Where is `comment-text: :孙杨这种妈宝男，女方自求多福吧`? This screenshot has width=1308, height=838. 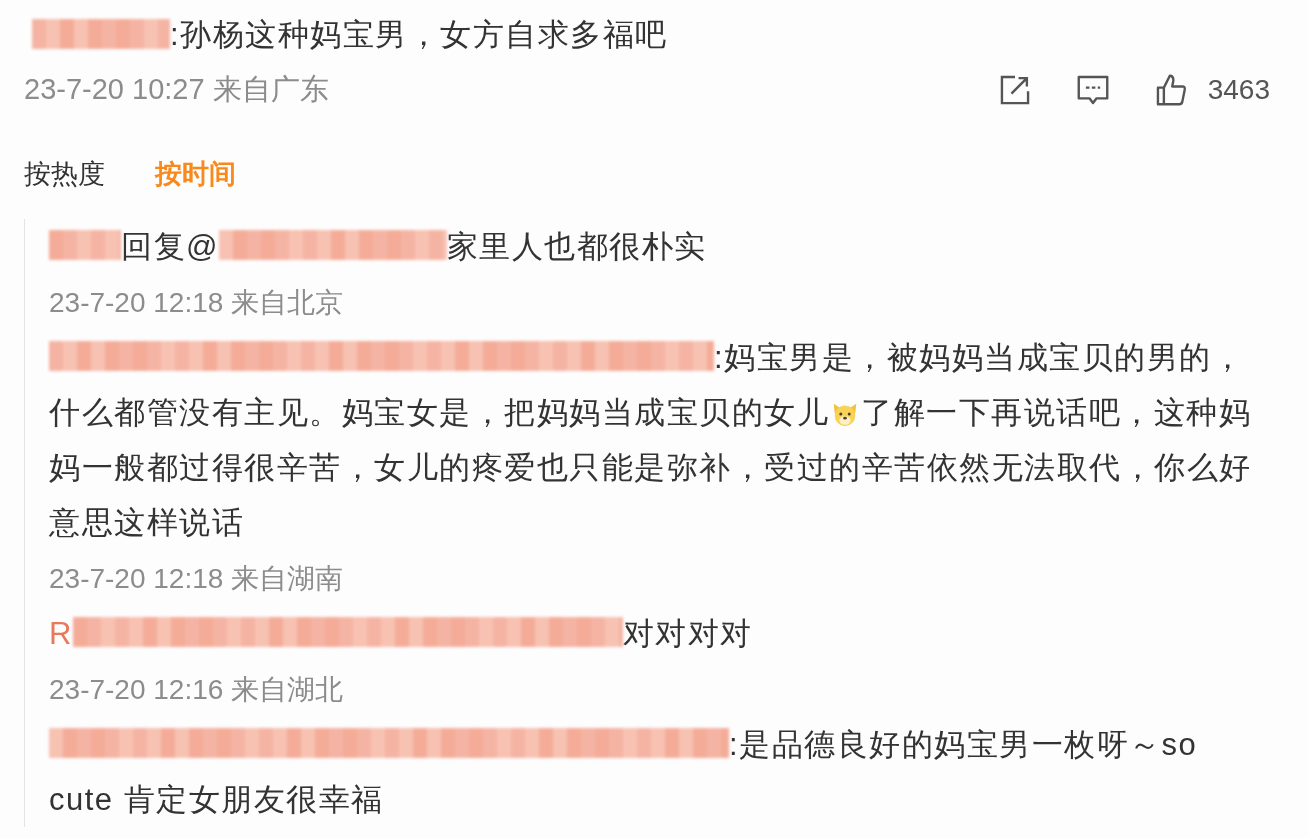
comment-text: :孙杨这种妈宝男，女方自求多福吧 is located at coordinates (419, 34).